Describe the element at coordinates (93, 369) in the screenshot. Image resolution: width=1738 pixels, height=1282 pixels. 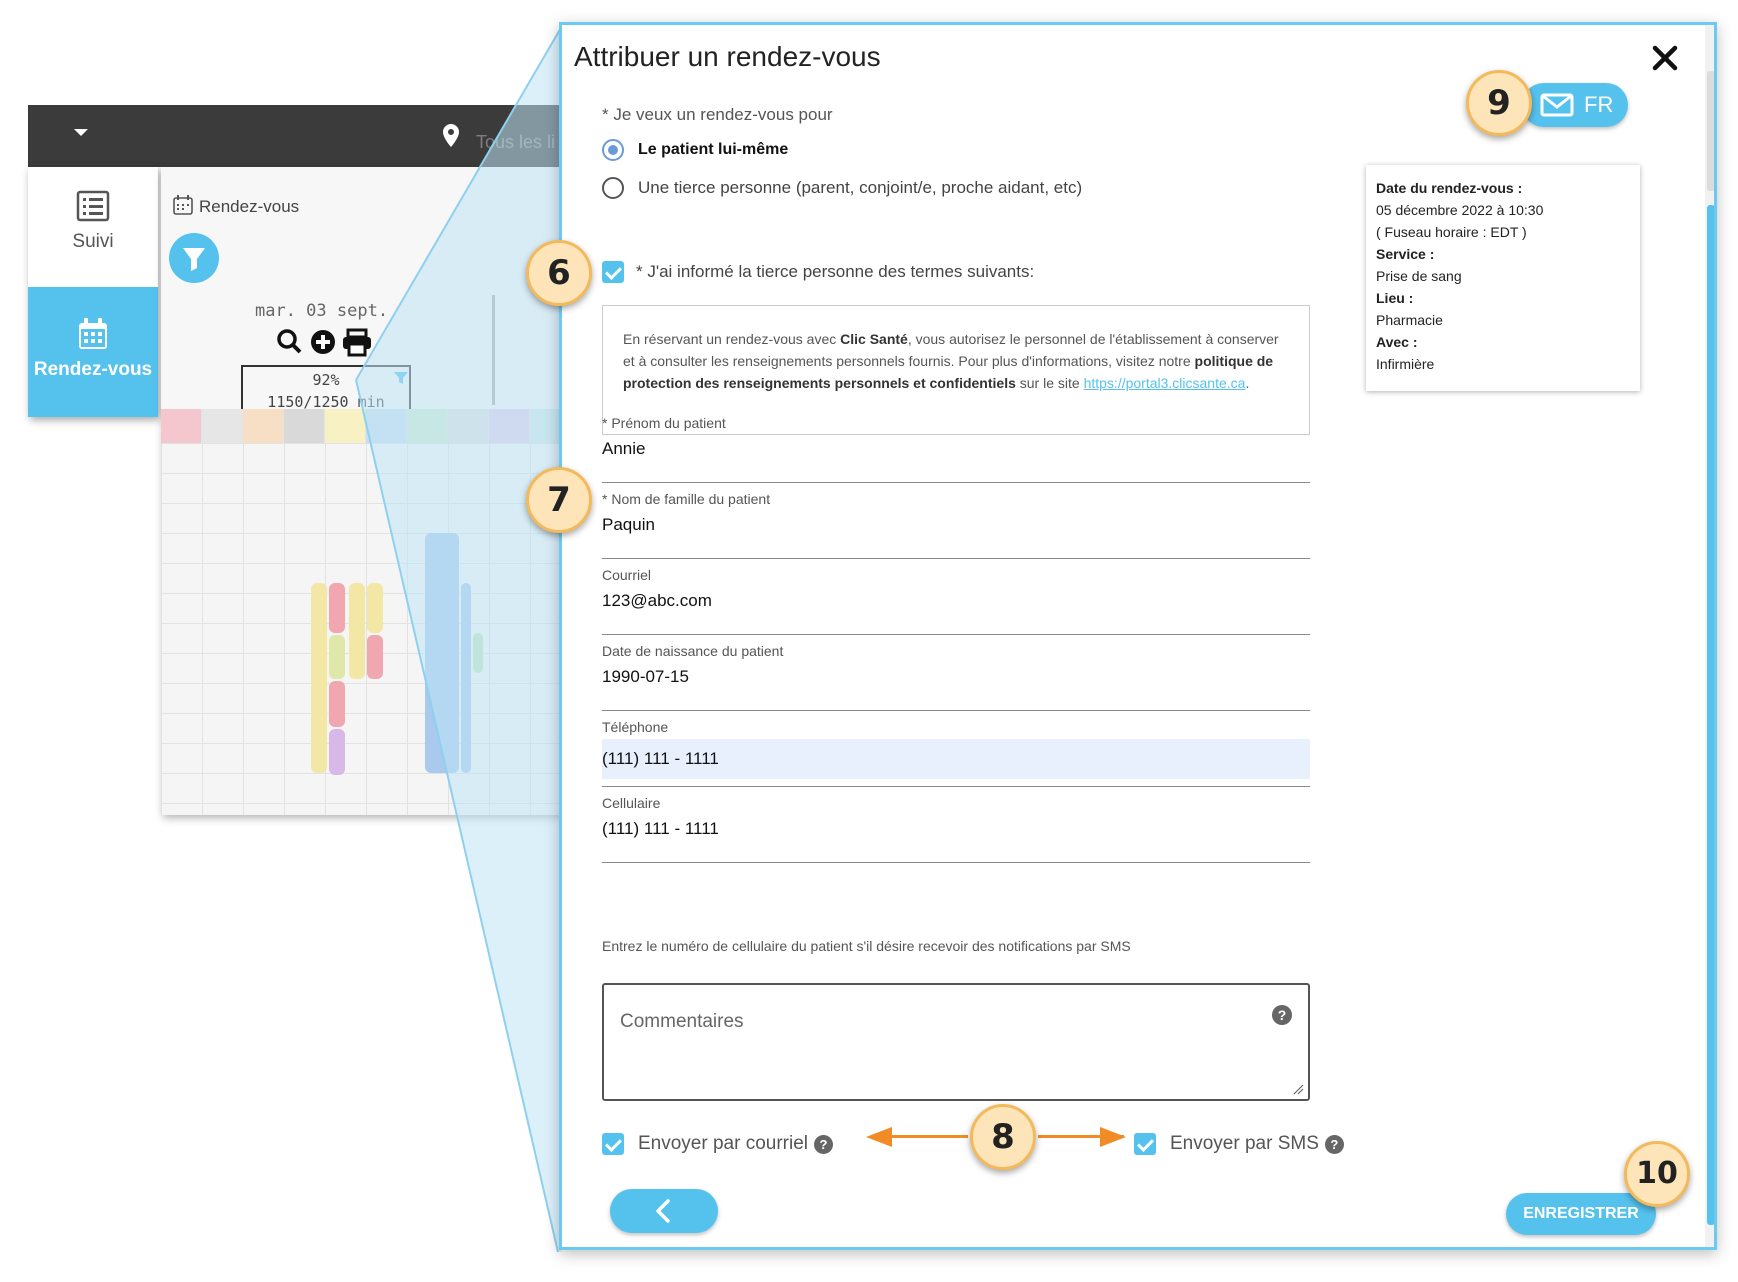
I see `nav-label-rendez-vous: Rendez-vous` at that location.